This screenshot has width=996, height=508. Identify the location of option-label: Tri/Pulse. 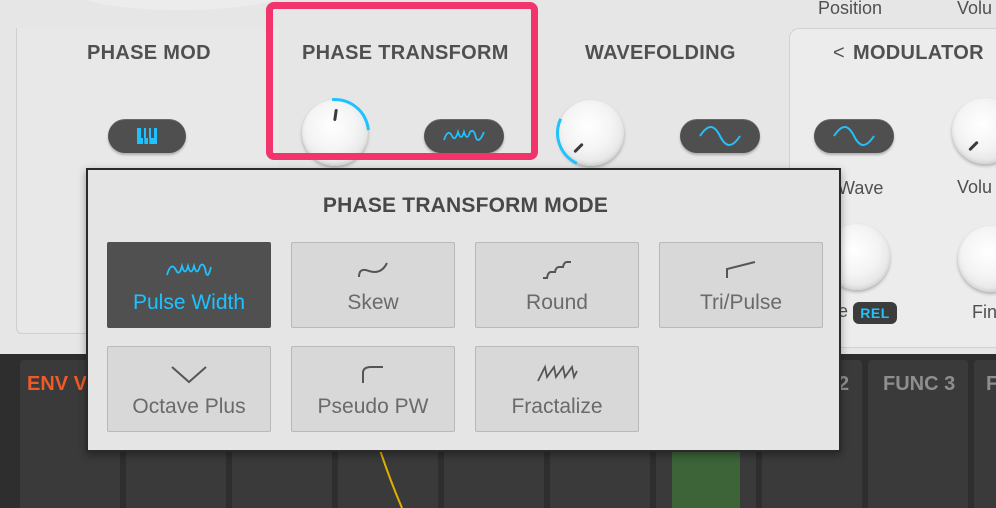
(741, 302).